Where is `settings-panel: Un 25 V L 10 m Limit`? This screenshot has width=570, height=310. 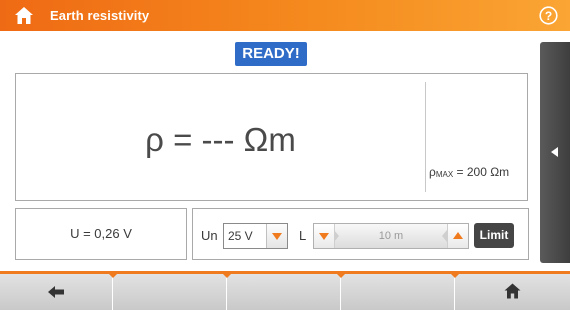 settings-panel: Un 25 V L 10 m Limit is located at coordinates (360, 234).